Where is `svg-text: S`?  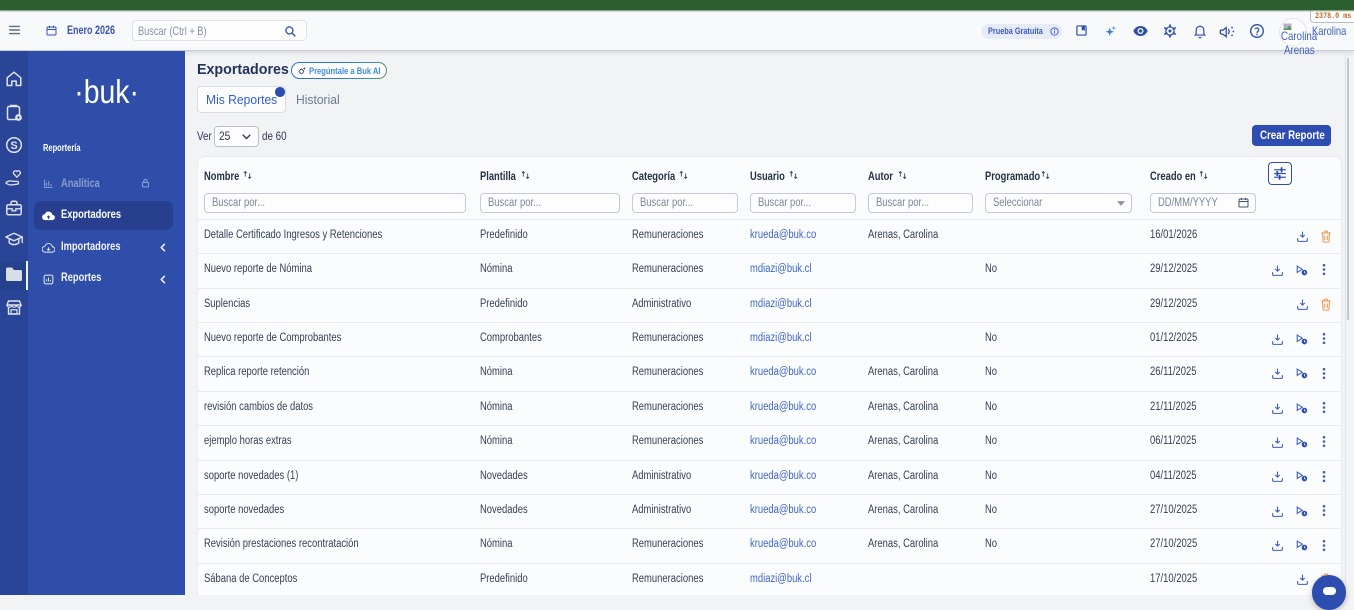 svg-text: S is located at coordinates (13, 146).